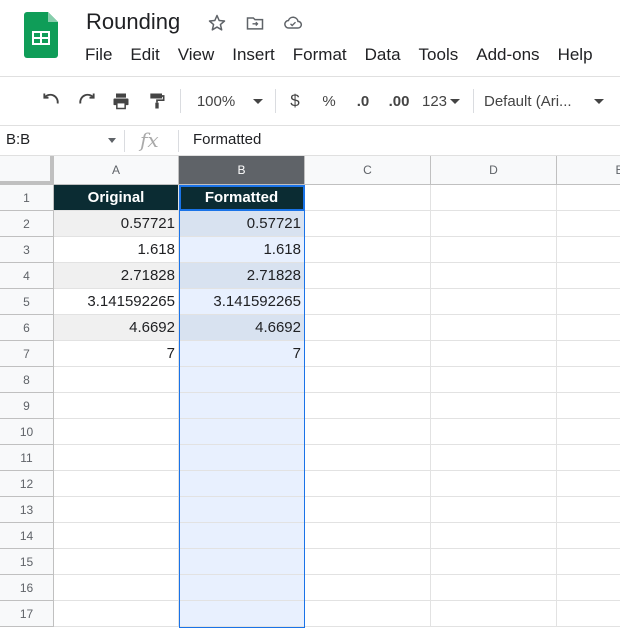  What do you see at coordinates (242, 588) in the screenshot?
I see `cell-b16` at bounding box center [242, 588].